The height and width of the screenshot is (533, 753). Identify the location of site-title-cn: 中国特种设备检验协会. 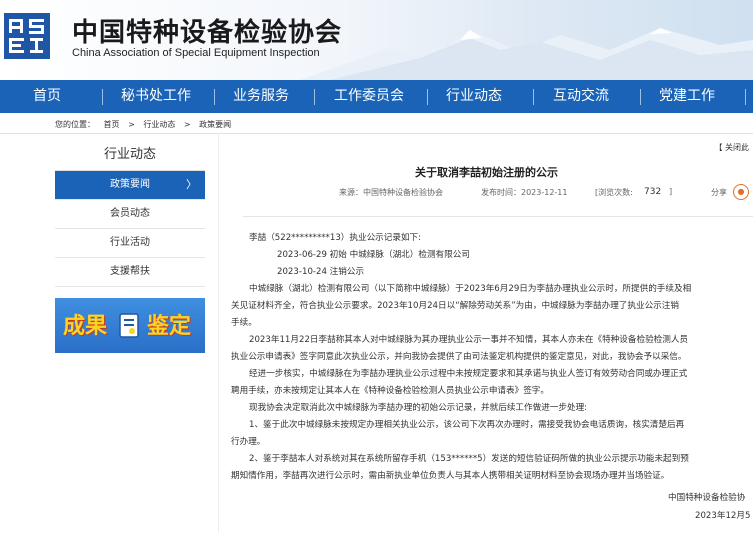
(207, 33).